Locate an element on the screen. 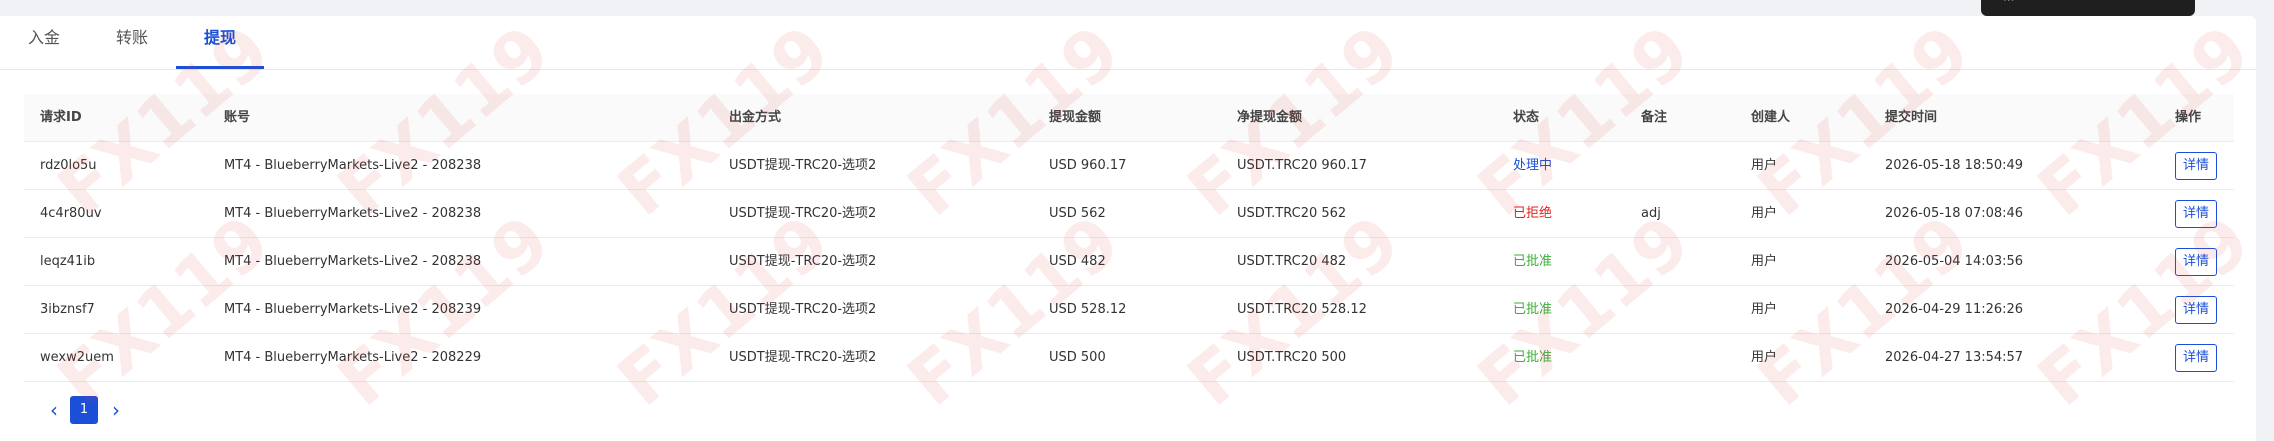 This screenshot has width=2274, height=441. chevron-left-icon: ‹ is located at coordinates (54, 410).